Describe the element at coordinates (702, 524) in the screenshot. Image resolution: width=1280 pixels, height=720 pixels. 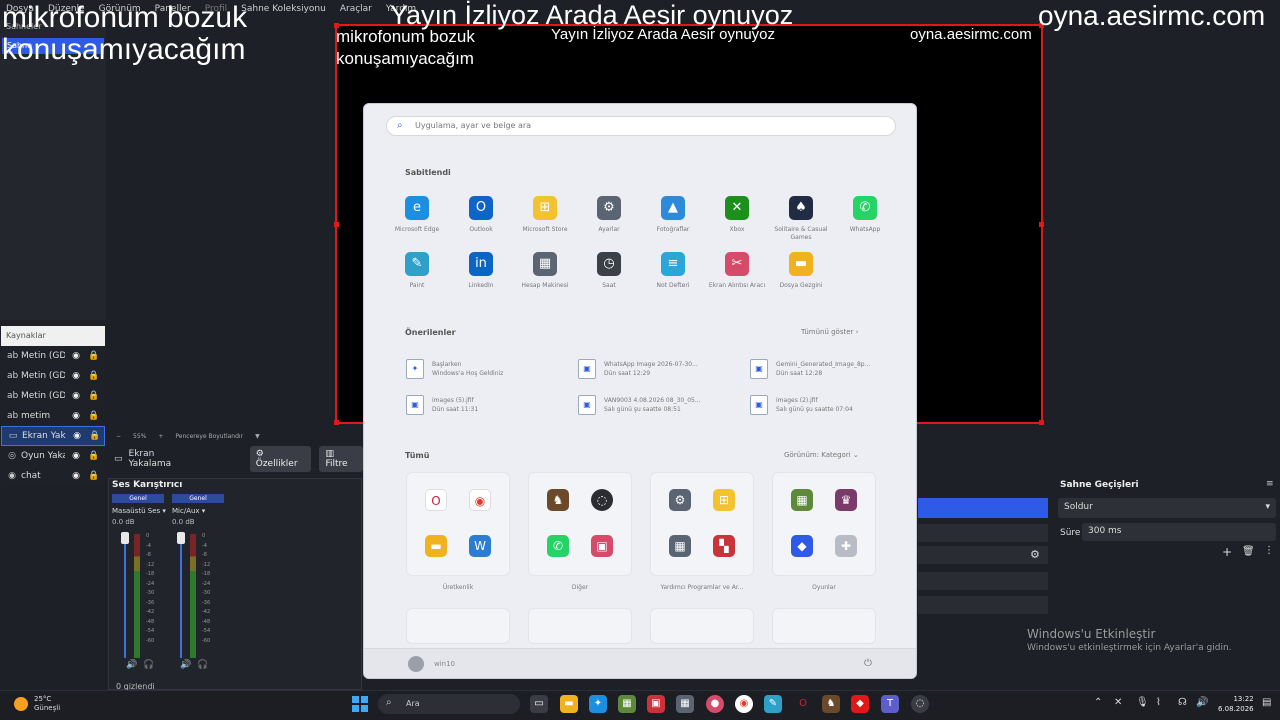
I see `folder-utilities: ⚙ ⊞ ▦ ▚` at that location.